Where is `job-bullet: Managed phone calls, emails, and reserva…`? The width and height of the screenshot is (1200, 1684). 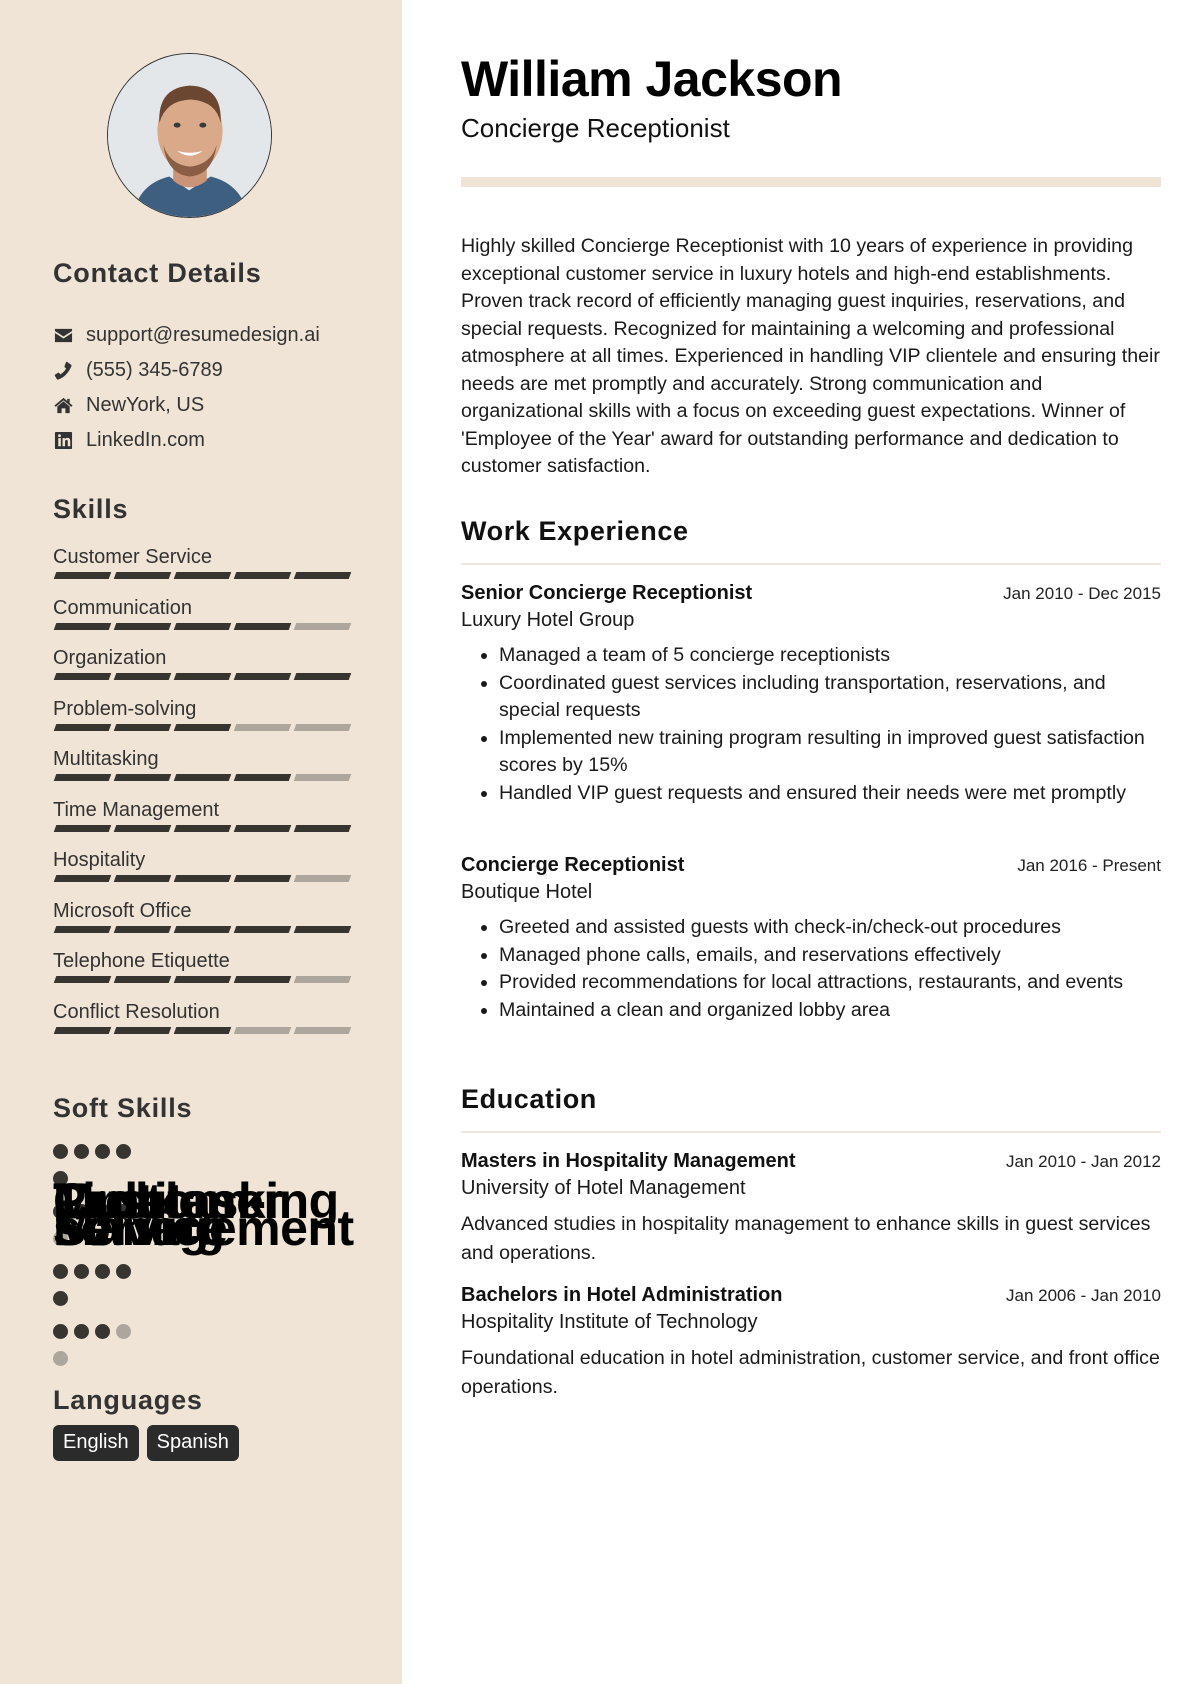 job-bullet: Managed phone calls, emails, and reserva… is located at coordinates (830, 956).